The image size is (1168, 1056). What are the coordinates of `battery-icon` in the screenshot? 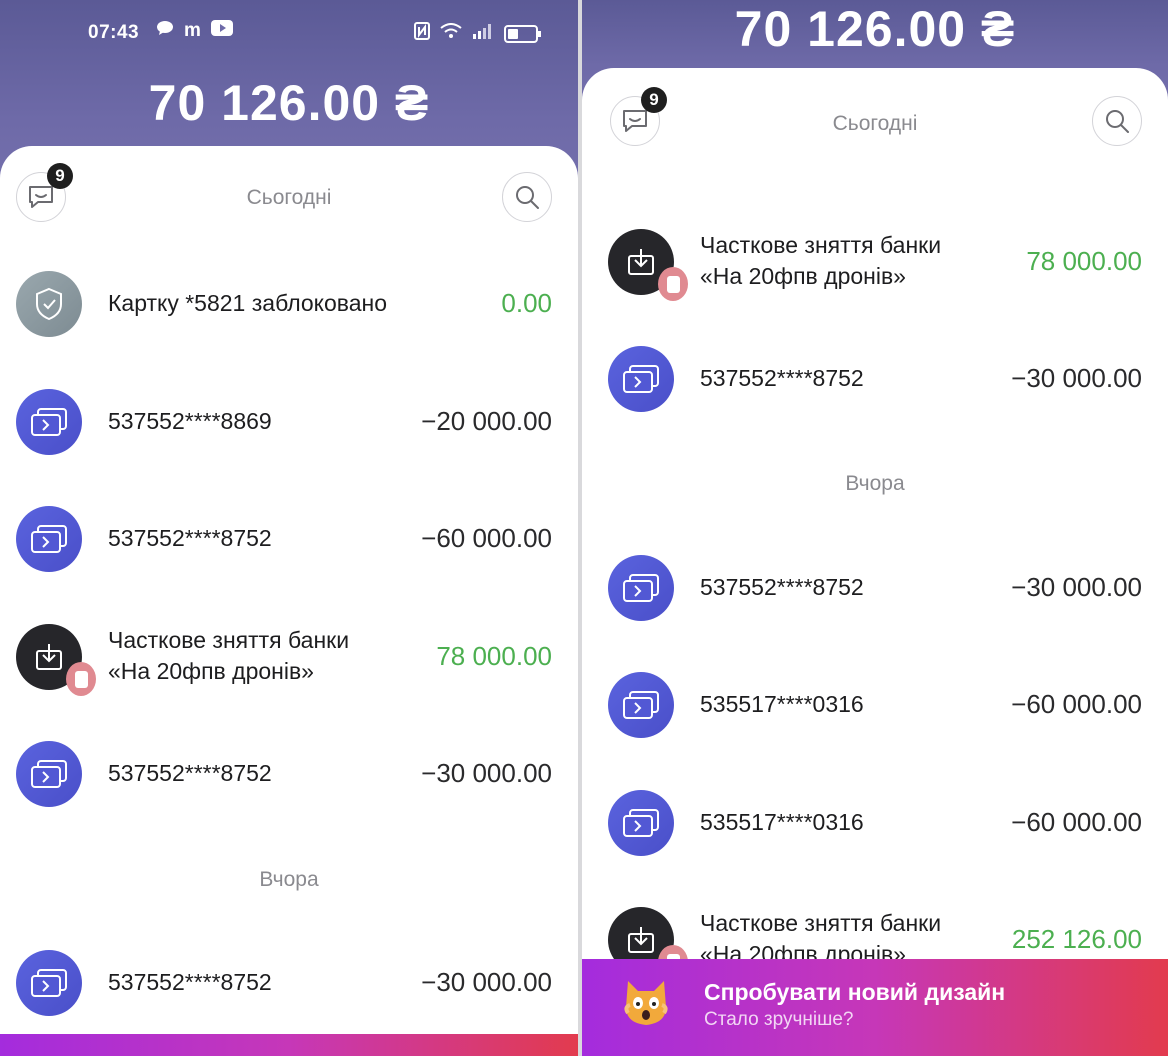 It's located at (522, 34).